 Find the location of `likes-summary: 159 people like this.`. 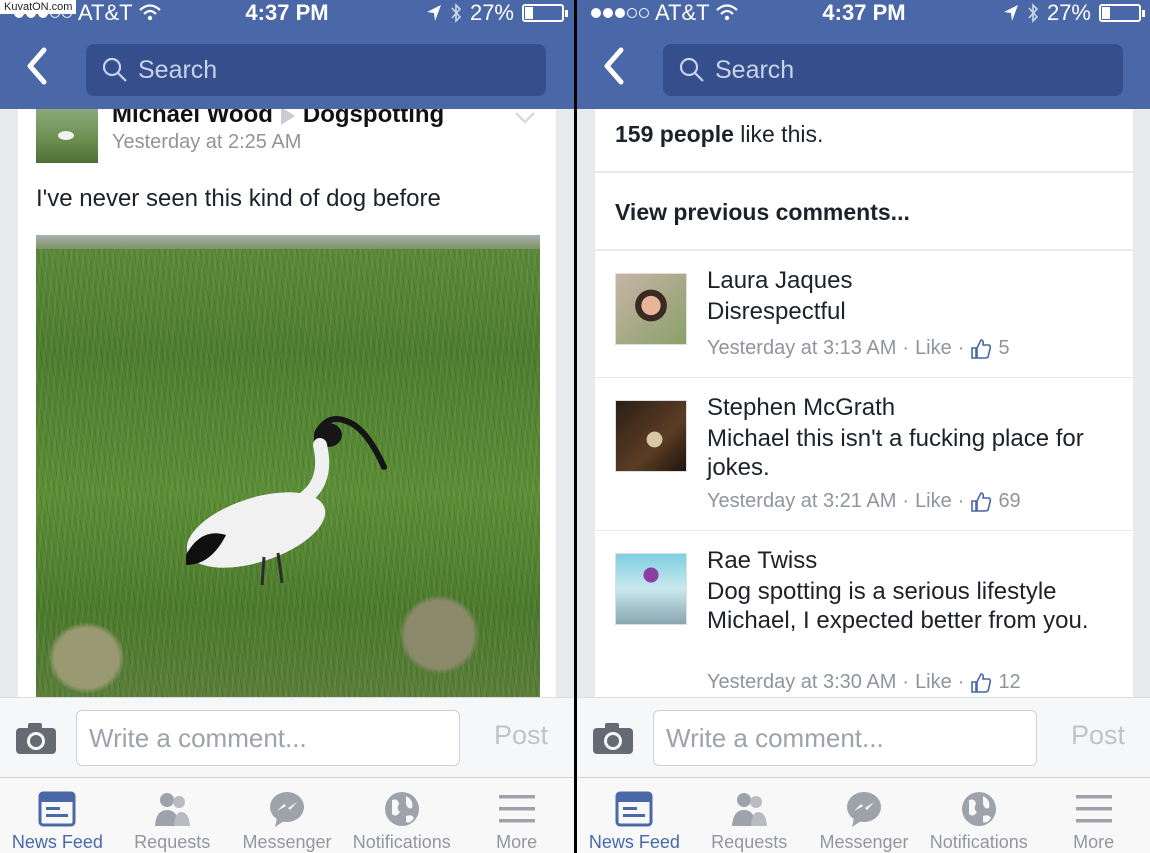

likes-summary: 159 people like this. is located at coordinates (864, 140).